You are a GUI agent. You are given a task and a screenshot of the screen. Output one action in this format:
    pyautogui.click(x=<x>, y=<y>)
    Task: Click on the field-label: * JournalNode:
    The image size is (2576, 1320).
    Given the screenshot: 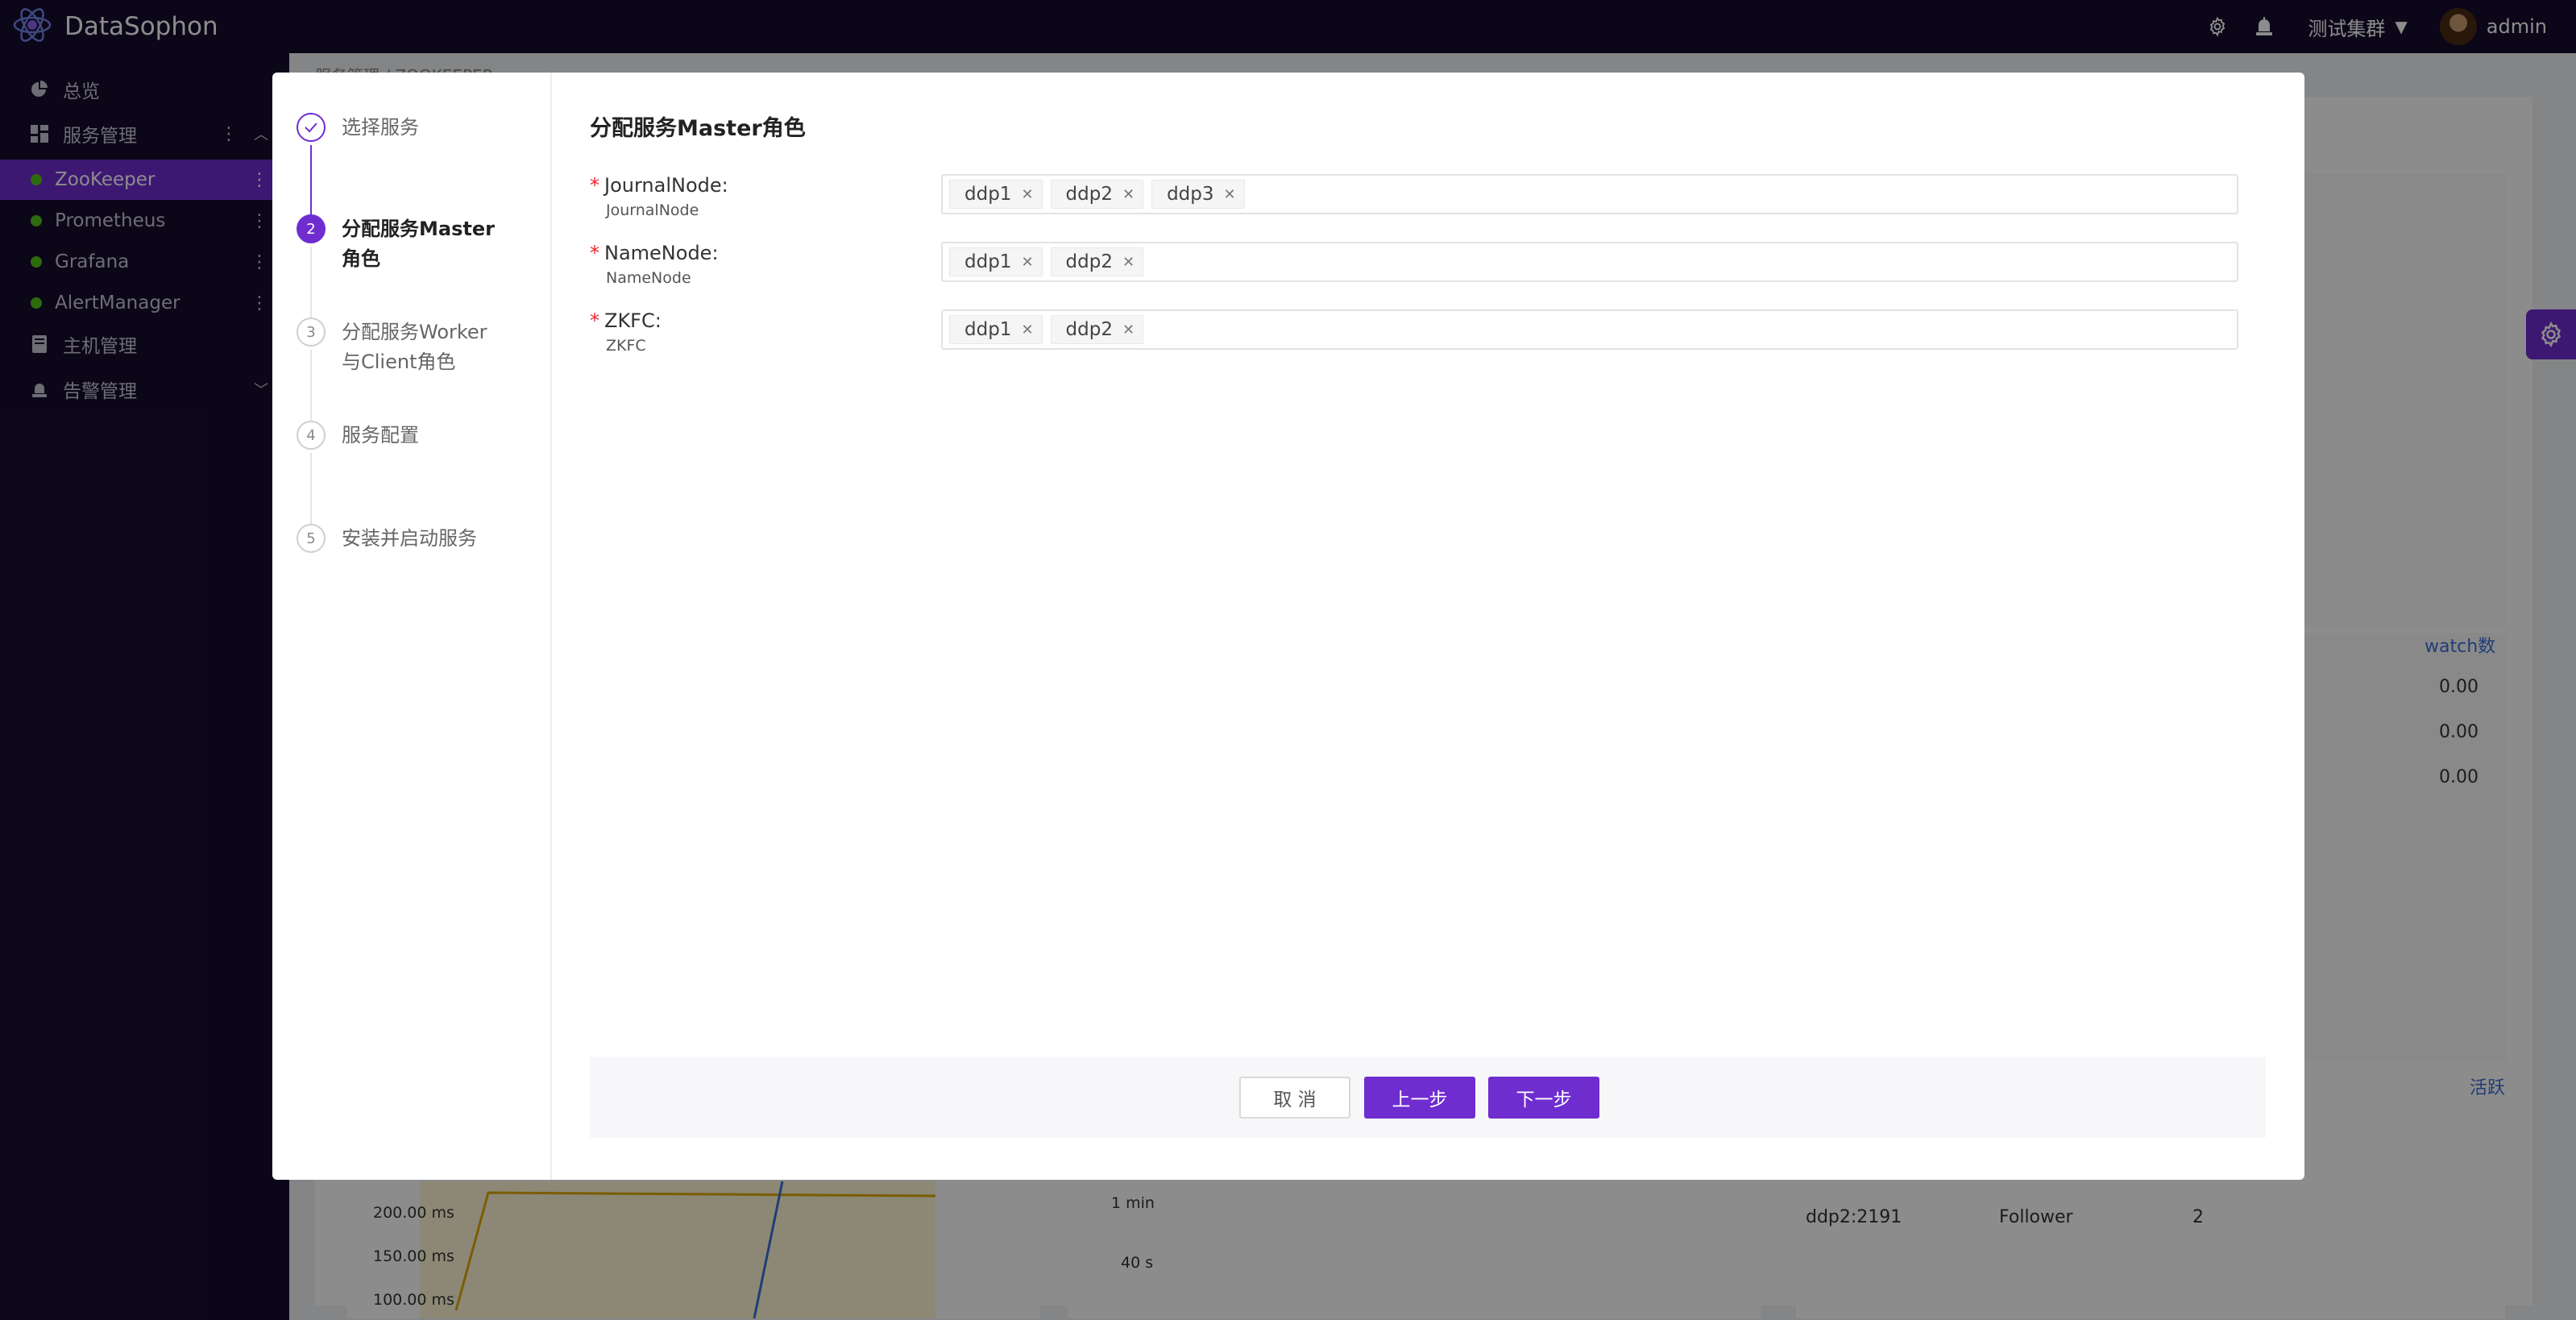 What is the action you would take?
    pyautogui.click(x=659, y=185)
    